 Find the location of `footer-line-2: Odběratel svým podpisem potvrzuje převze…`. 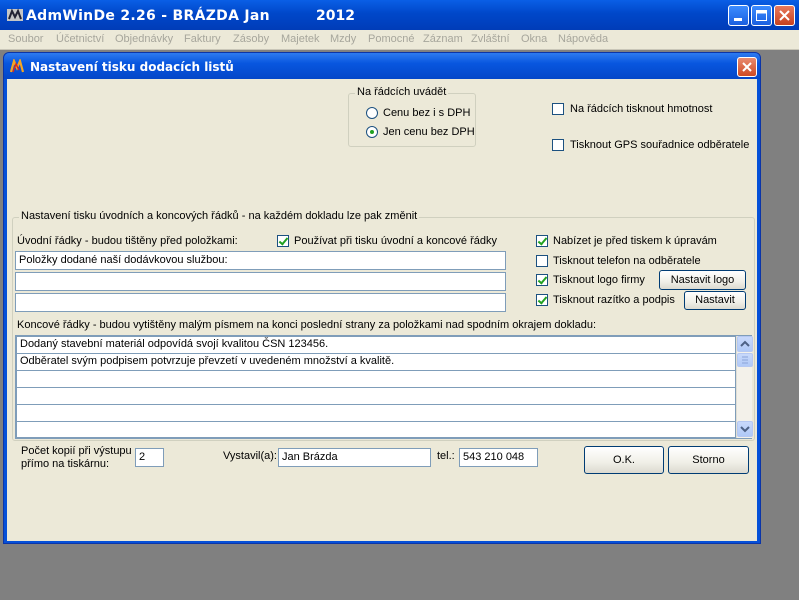

footer-line-2: Odběratel svým podpisem potvrzuje převze… is located at coordinates (376, 362).